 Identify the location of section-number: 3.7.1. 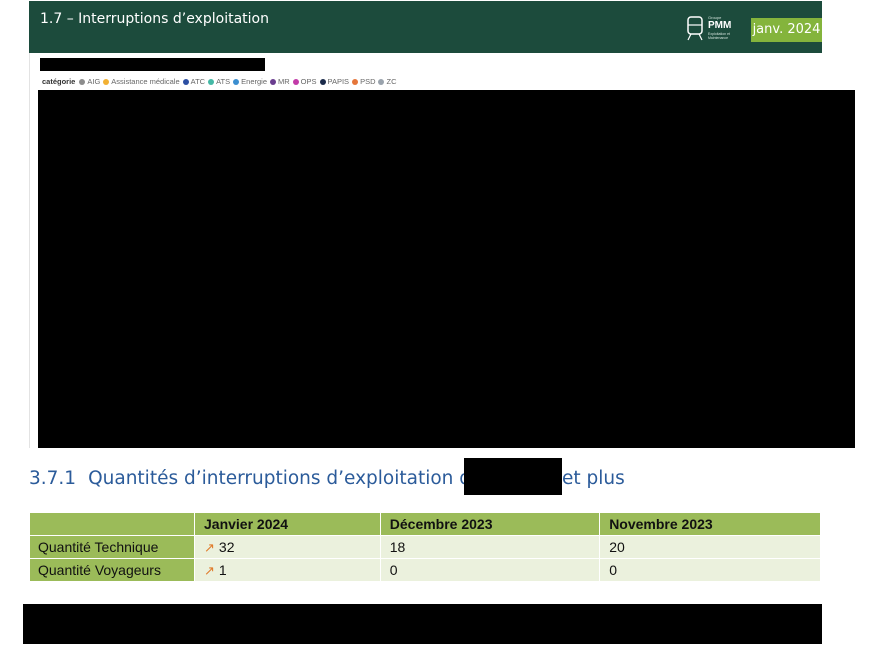
(53, 478).